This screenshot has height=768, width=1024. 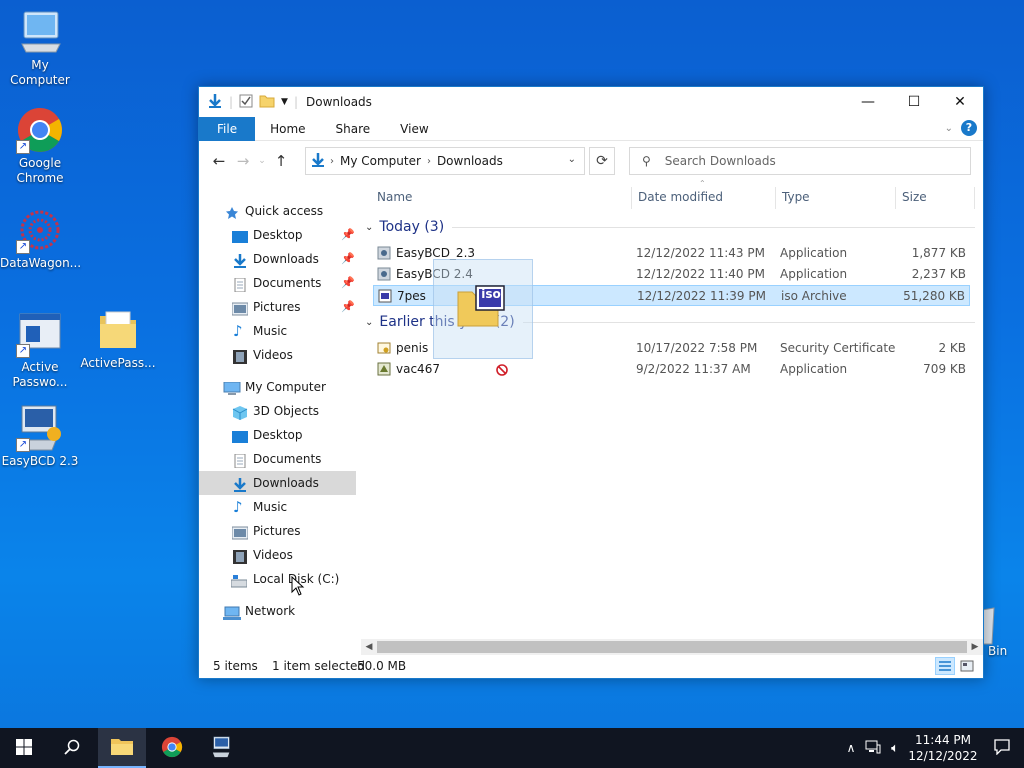 I want to click on desktop-icon-easybcd: ↗ EasyBCD 2.3, so click(x=40, y=436).